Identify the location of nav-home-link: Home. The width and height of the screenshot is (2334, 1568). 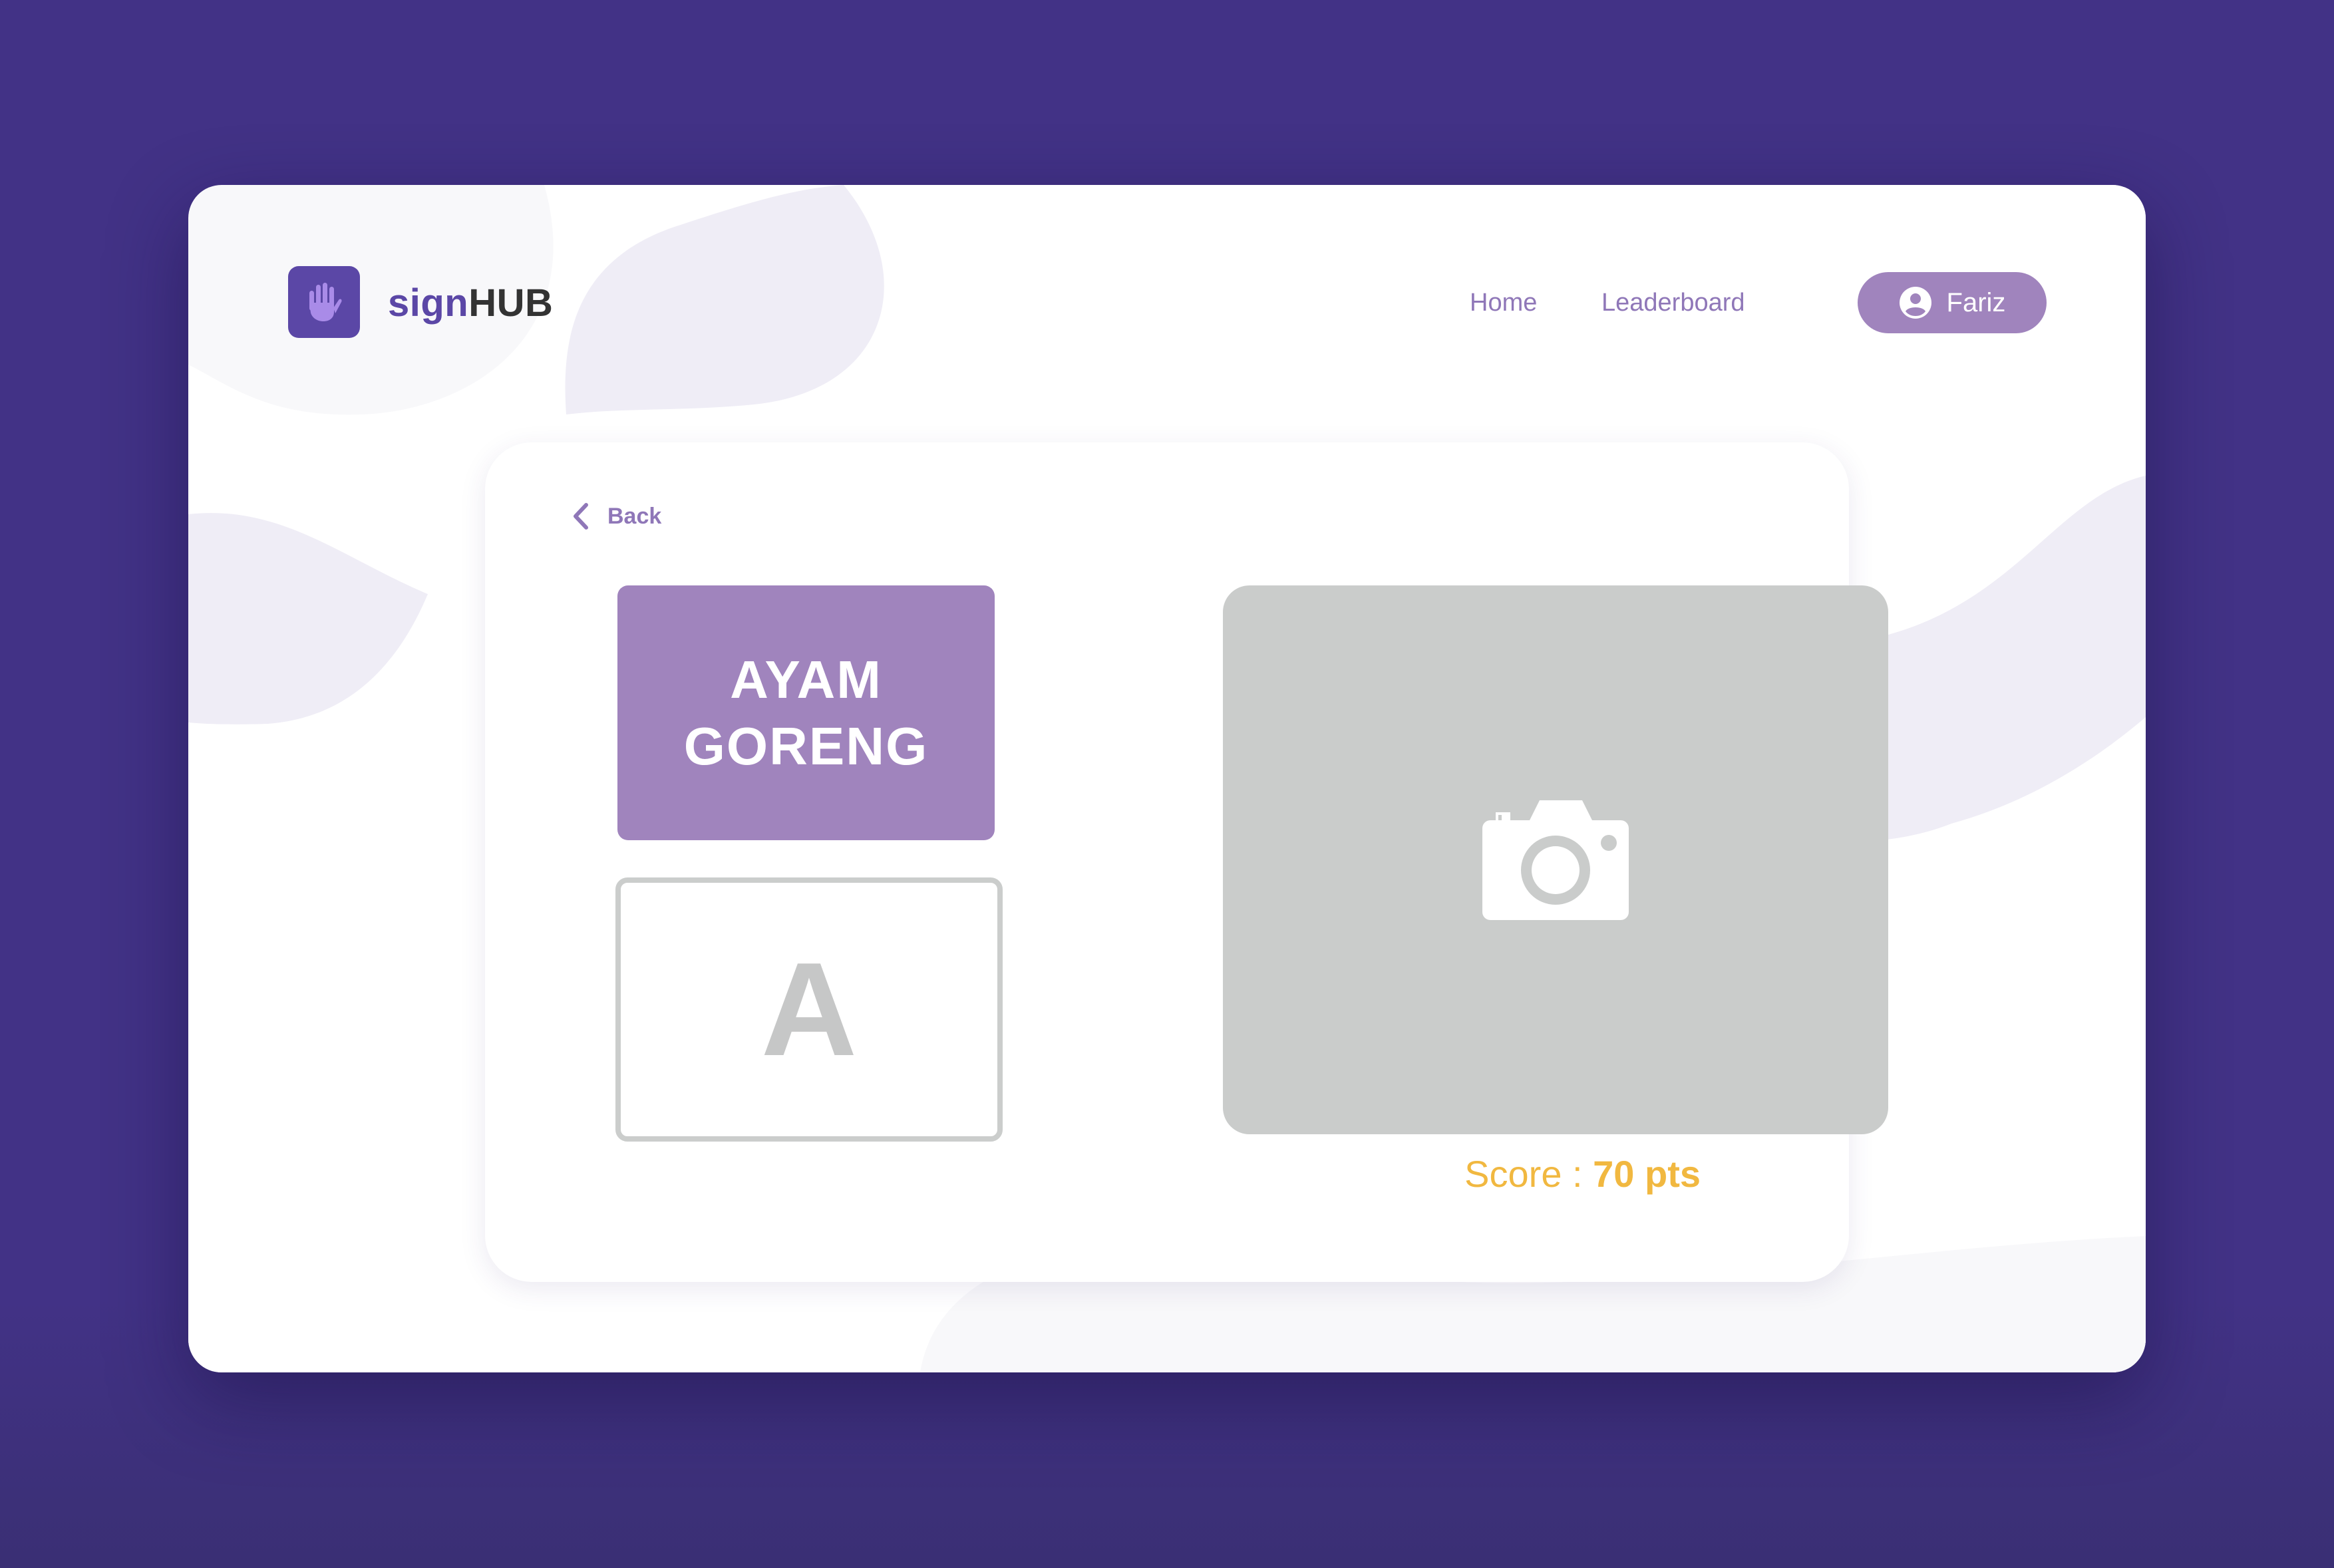
(1503, 302).